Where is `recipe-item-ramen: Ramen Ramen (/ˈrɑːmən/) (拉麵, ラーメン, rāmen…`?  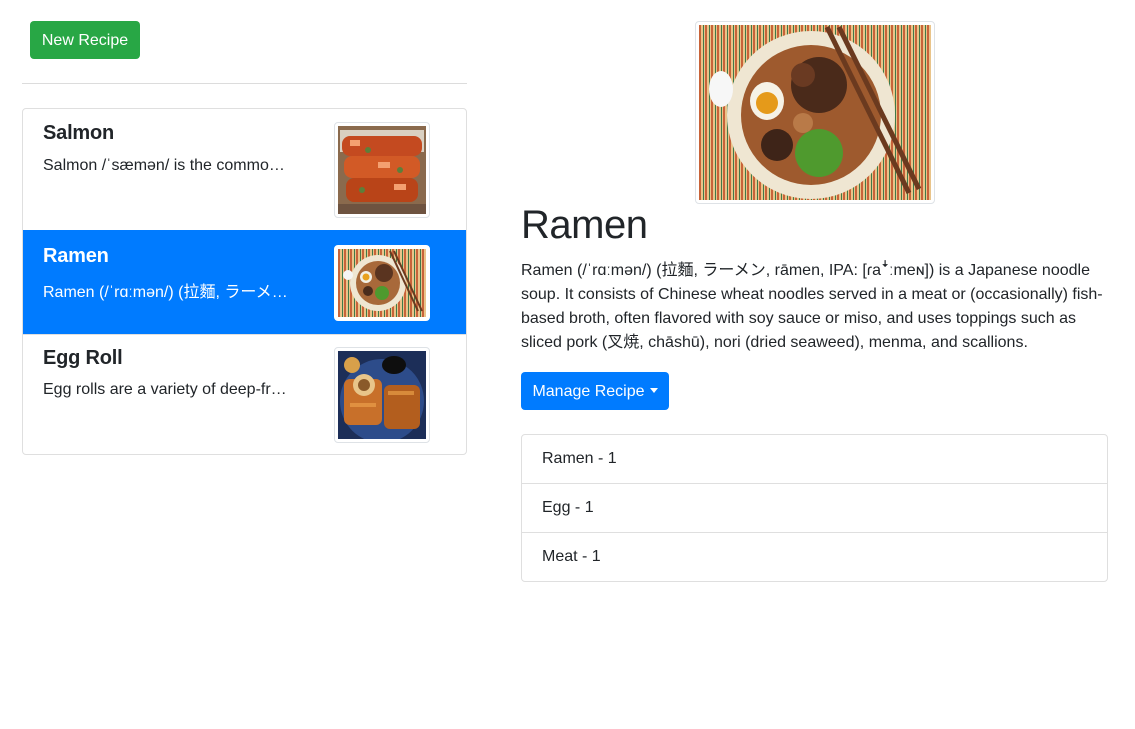
recipe-item-ramen: Ramen Ramen (/ˈrɑːmən/) (拉麵, ラーメン, rāmen… is located at coordinates (244, 282).